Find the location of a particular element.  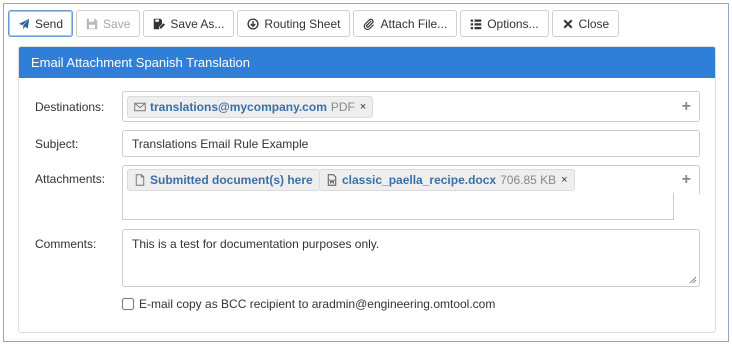

send-button: Send is located at coordinates (41, 23).